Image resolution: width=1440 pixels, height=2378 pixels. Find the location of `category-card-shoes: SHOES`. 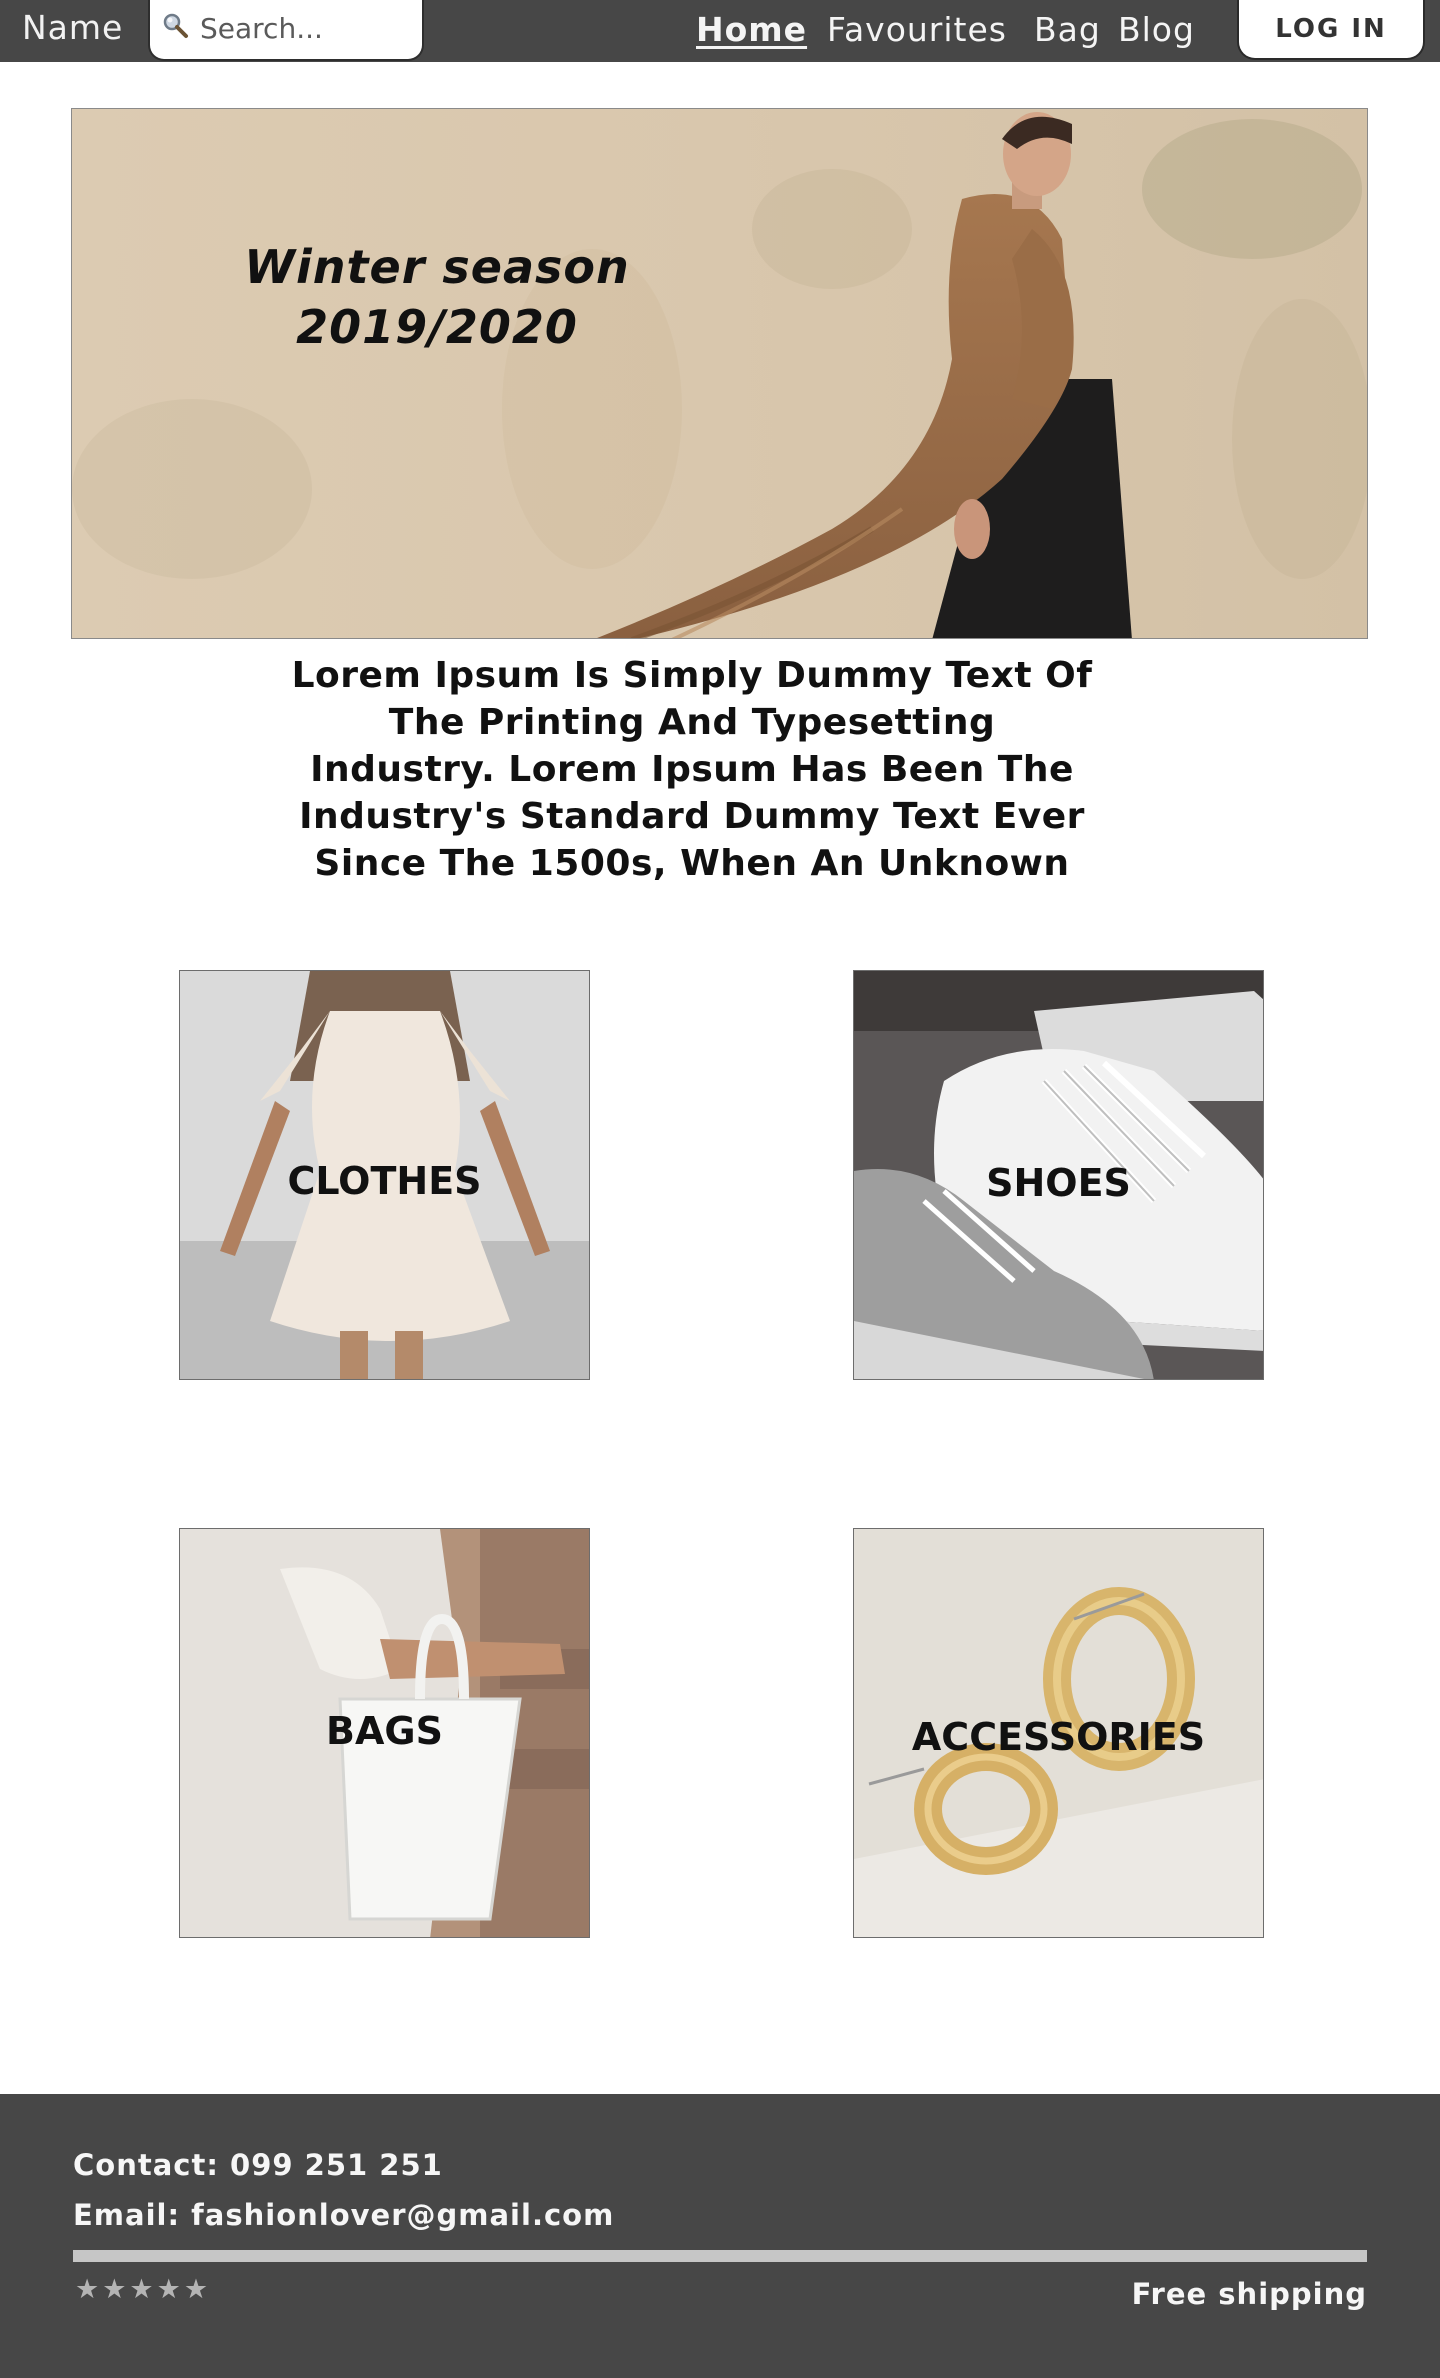

category-card-shoes: SHOES is located at coordinates (1058, 1175).